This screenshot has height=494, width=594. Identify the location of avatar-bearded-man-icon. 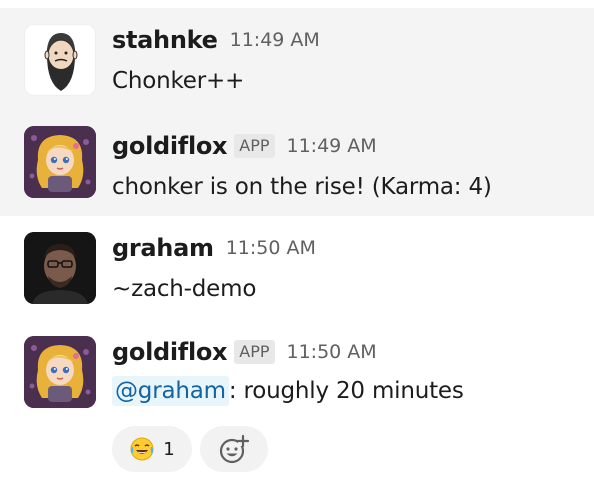
(60, 60).